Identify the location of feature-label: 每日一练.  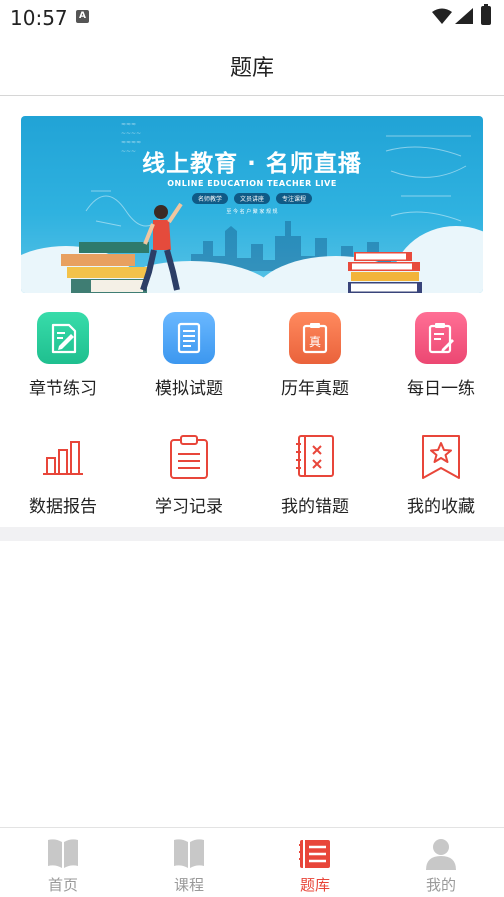
(441, 389).